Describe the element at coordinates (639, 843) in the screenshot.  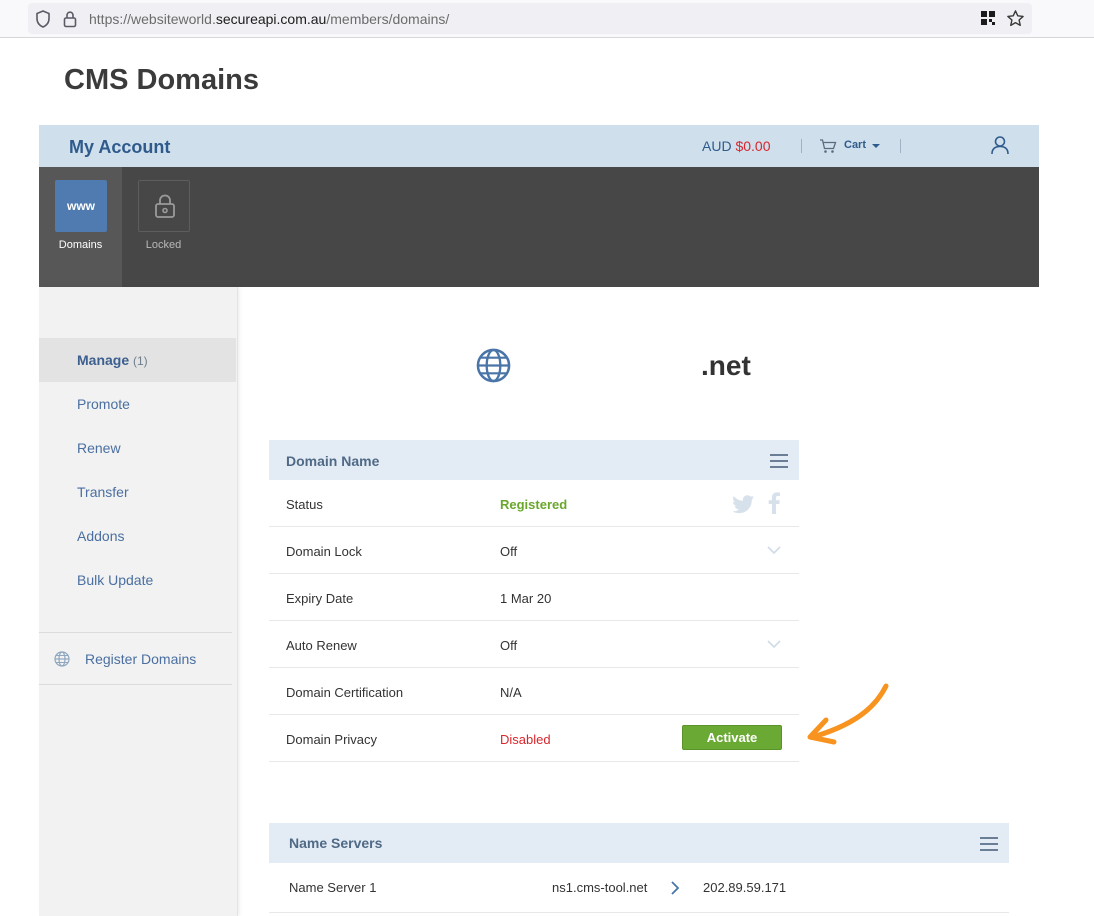
I see `panel-header: Name Servers` at that location.